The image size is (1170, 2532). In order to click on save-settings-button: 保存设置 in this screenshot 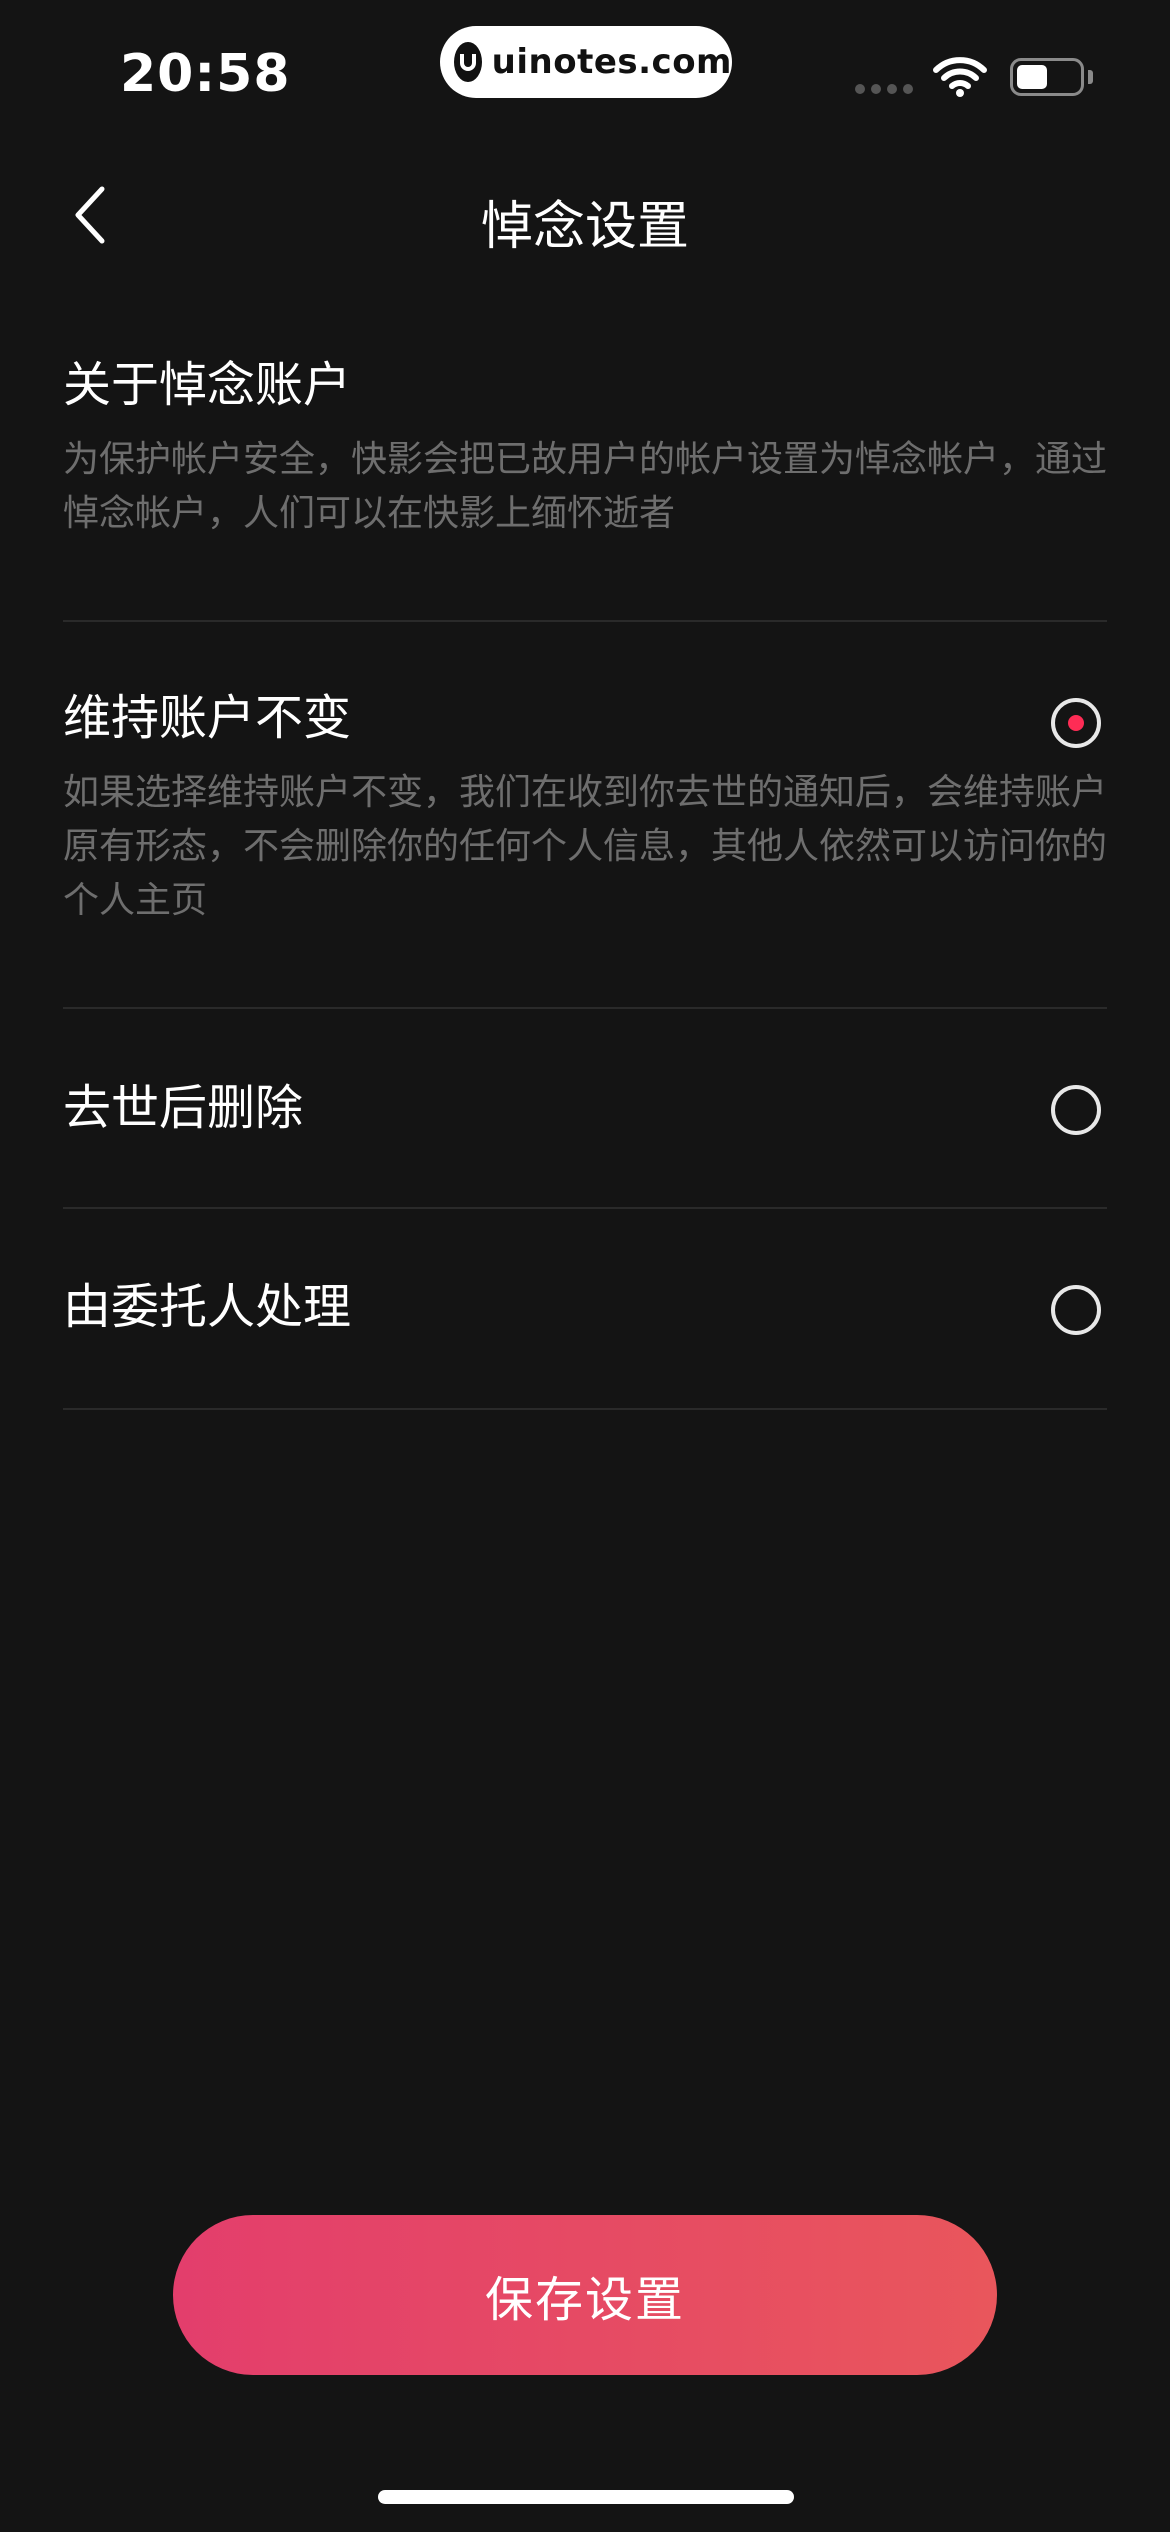, I will do `click(585, 2295)`.